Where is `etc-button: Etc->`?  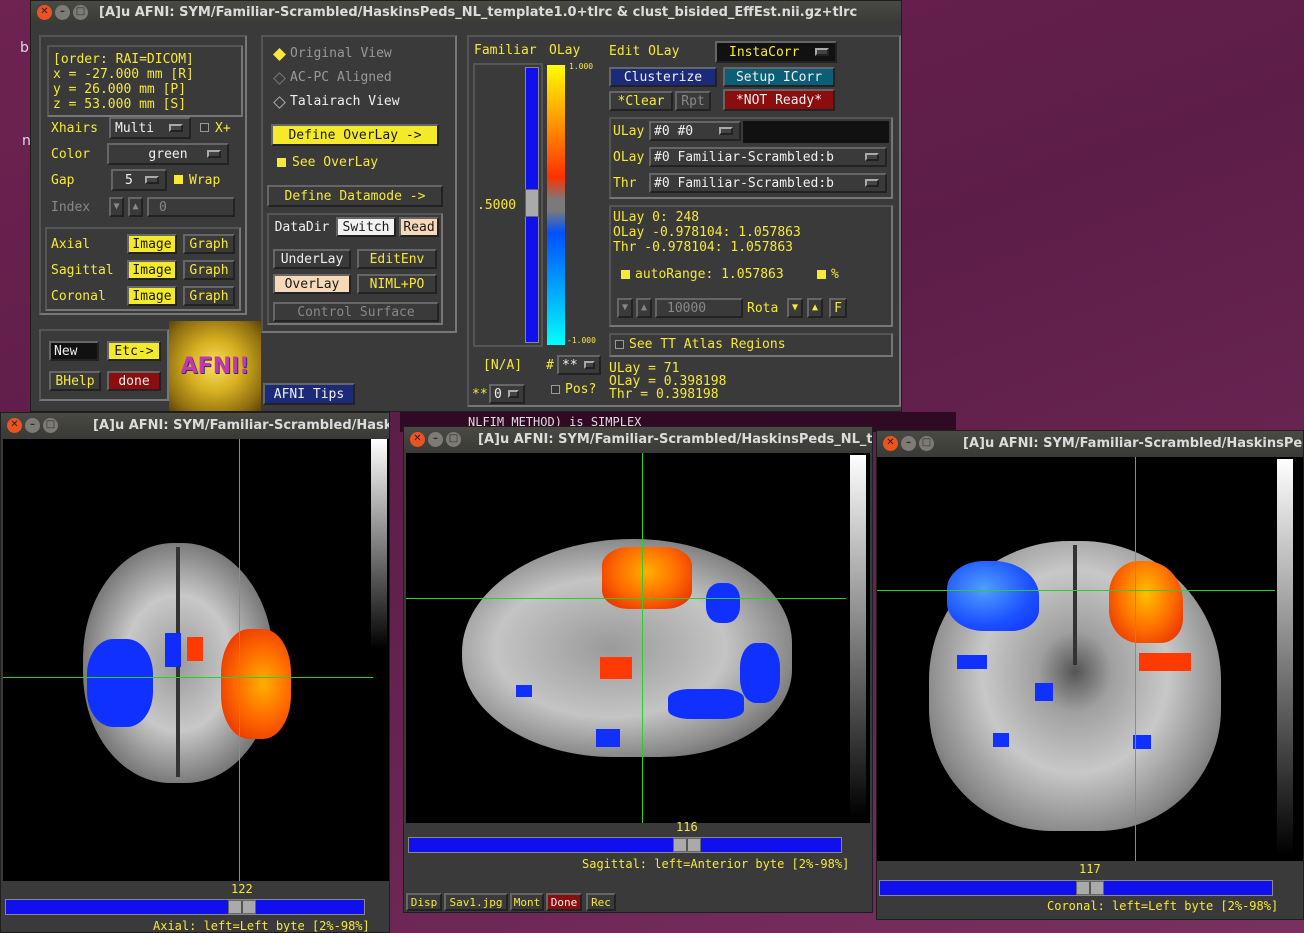 etc-button: Etc-> is located at coordinates (134, 351).